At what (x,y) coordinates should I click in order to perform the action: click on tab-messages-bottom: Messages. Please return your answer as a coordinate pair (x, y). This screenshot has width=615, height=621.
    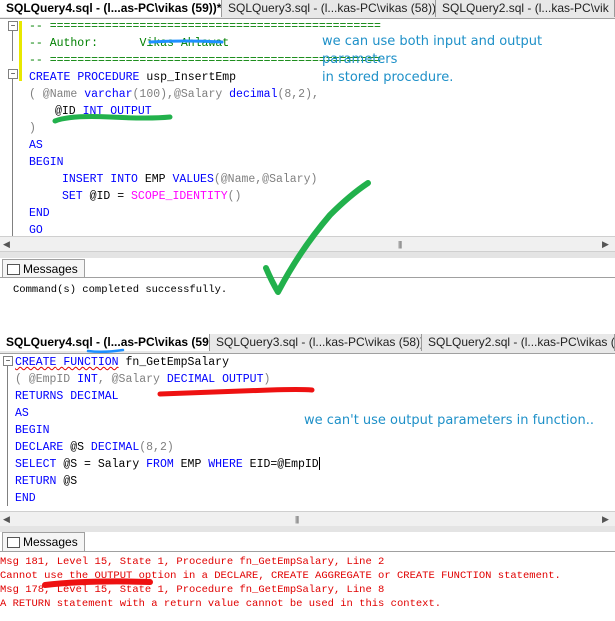
    Looking at the image, I should click on (43, 541).